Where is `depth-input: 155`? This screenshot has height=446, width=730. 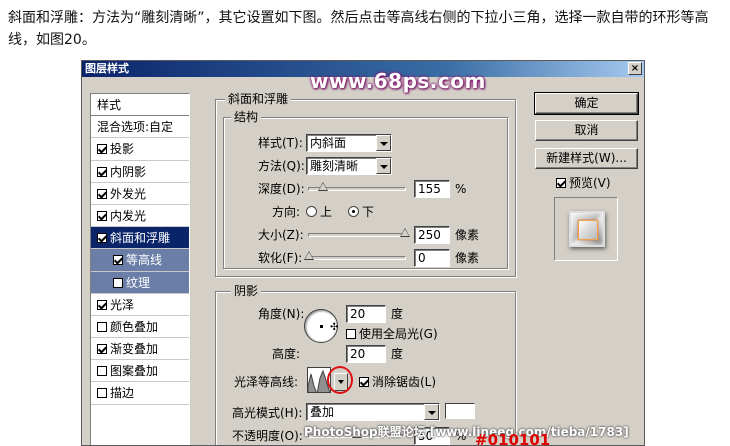
depth-input: 155 is located at coordinates (432, 189).